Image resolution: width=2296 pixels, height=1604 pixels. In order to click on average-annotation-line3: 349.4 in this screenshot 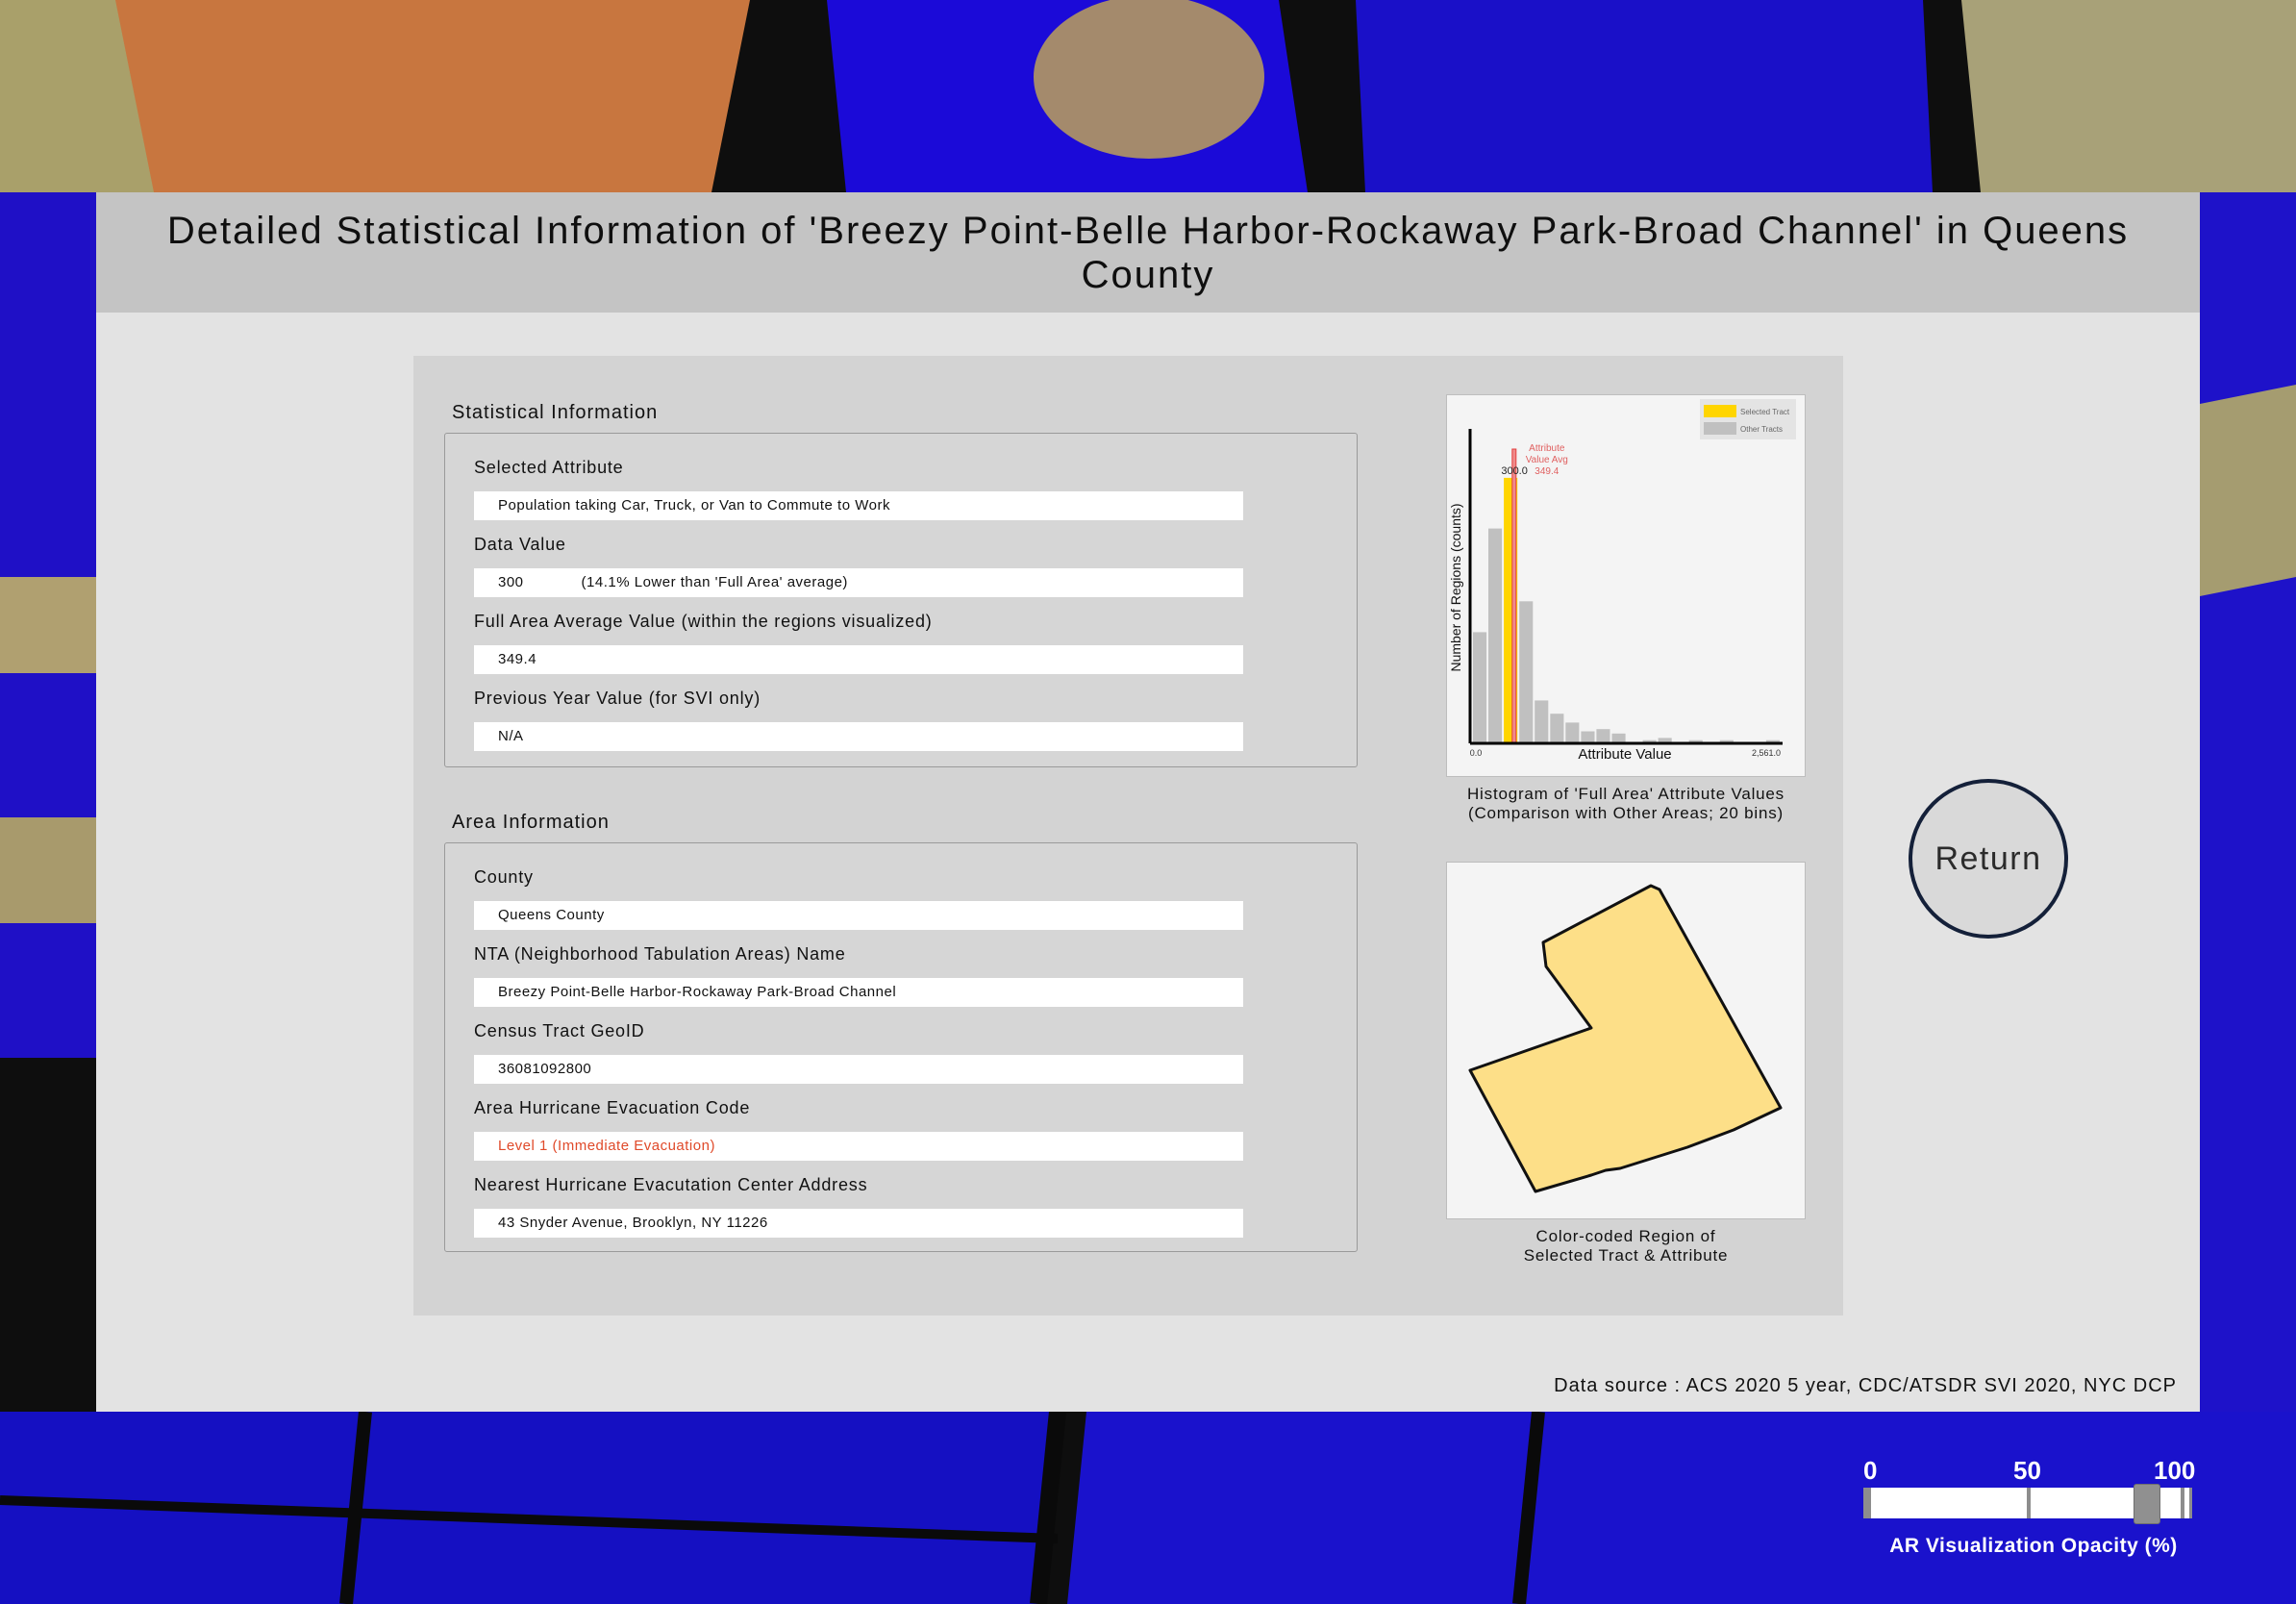, I will do `click(1547, 471)`.